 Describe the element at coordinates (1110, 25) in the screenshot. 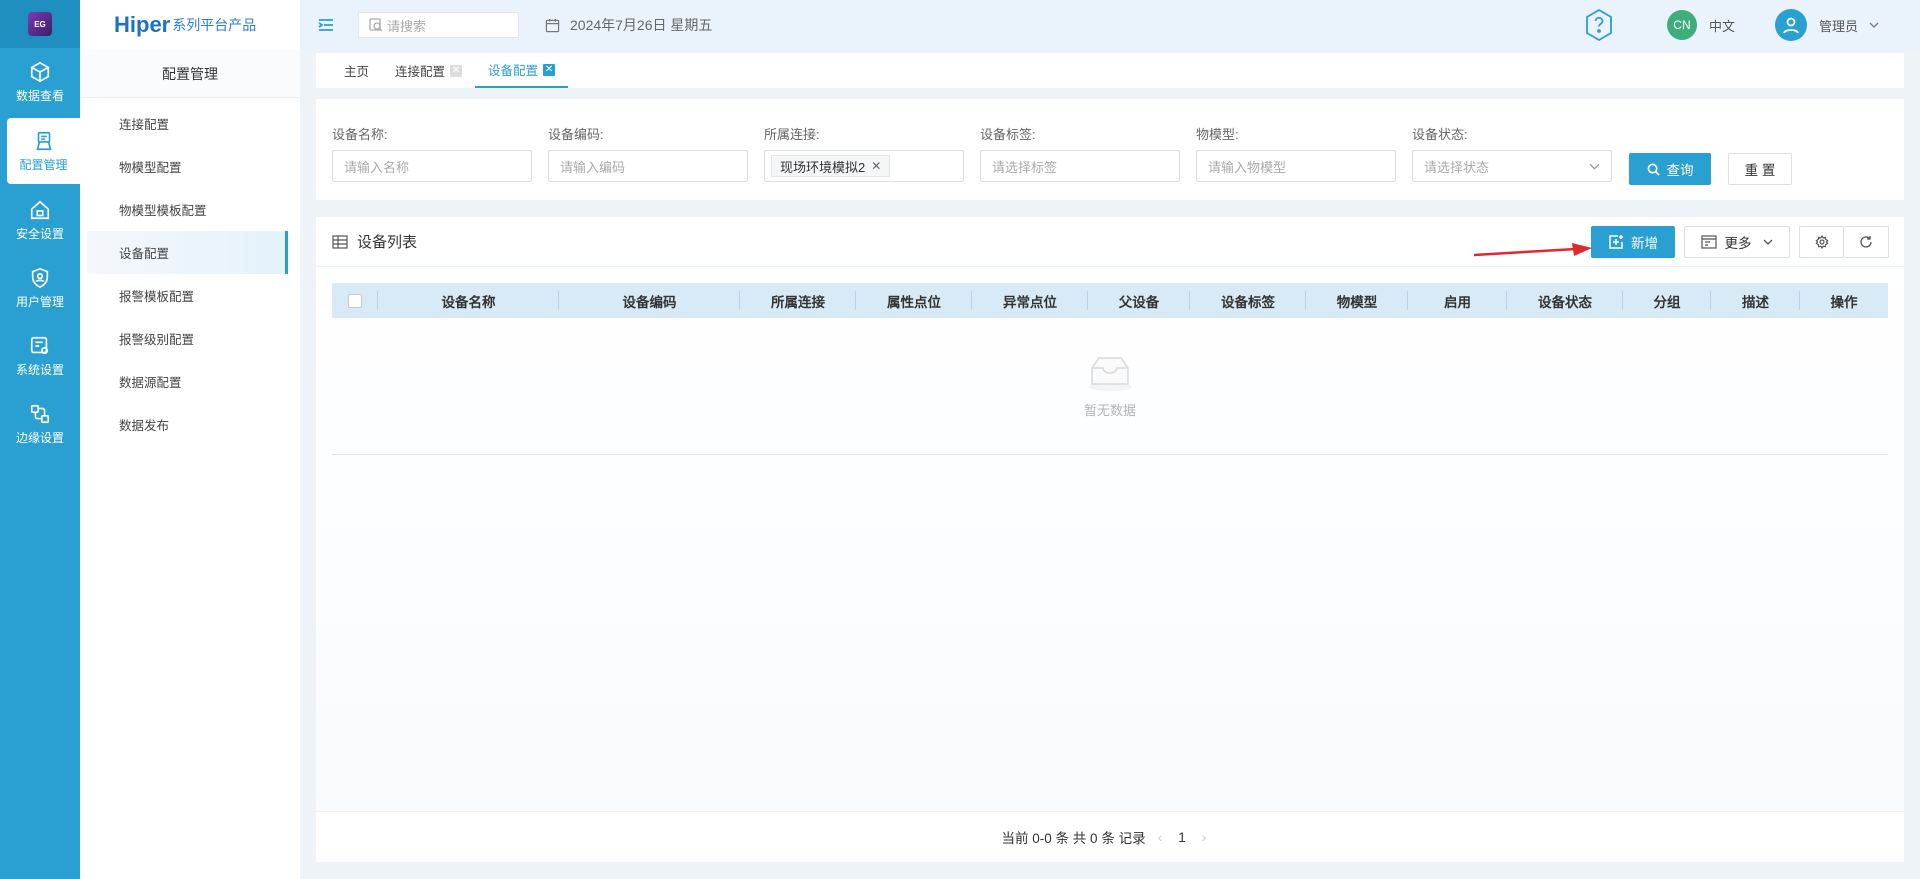

I see `topbar: 请搜索 2024年7月26日 星期五 CN 中文 管理员` at that location.